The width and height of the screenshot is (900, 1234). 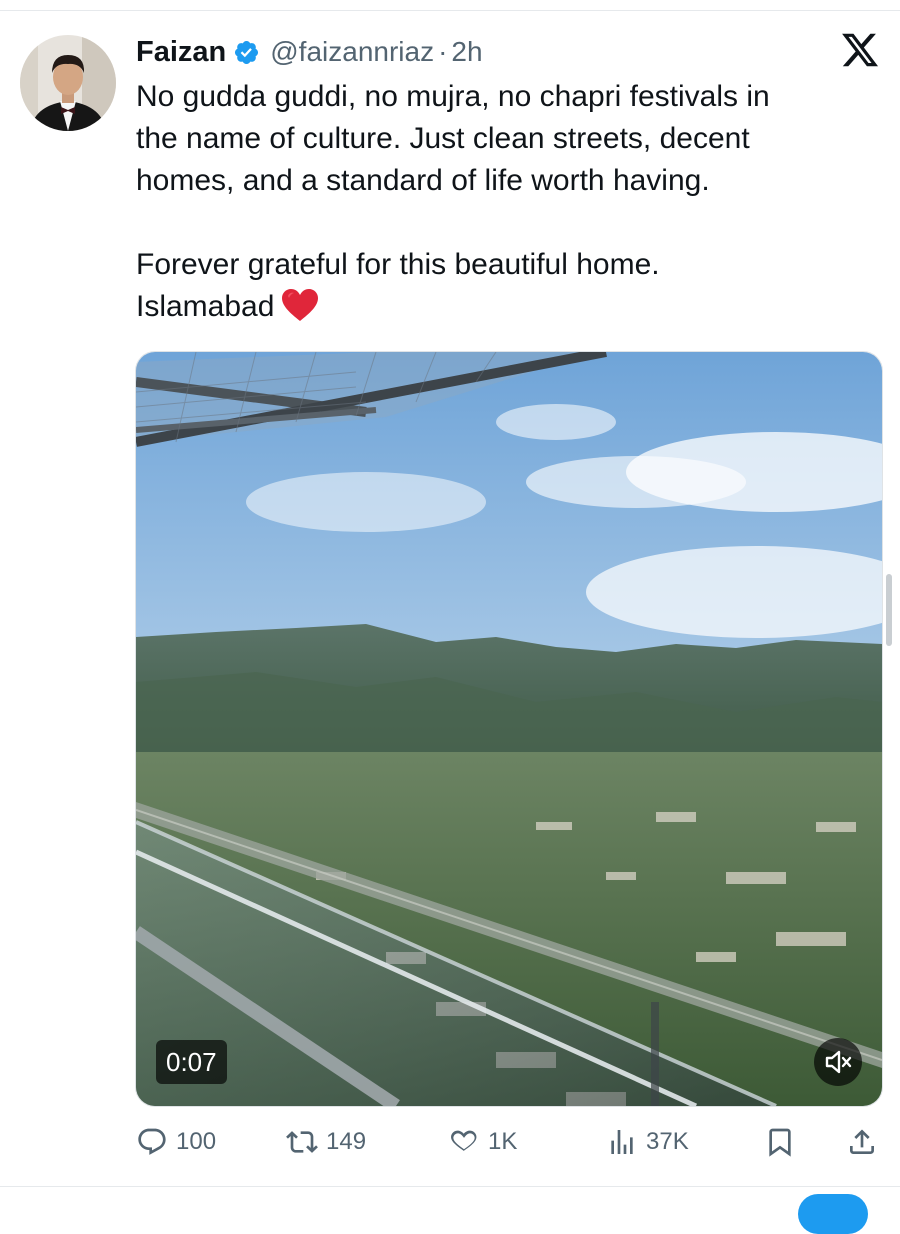 I want to click on x-logo-icon, so click(x=860, y=50).